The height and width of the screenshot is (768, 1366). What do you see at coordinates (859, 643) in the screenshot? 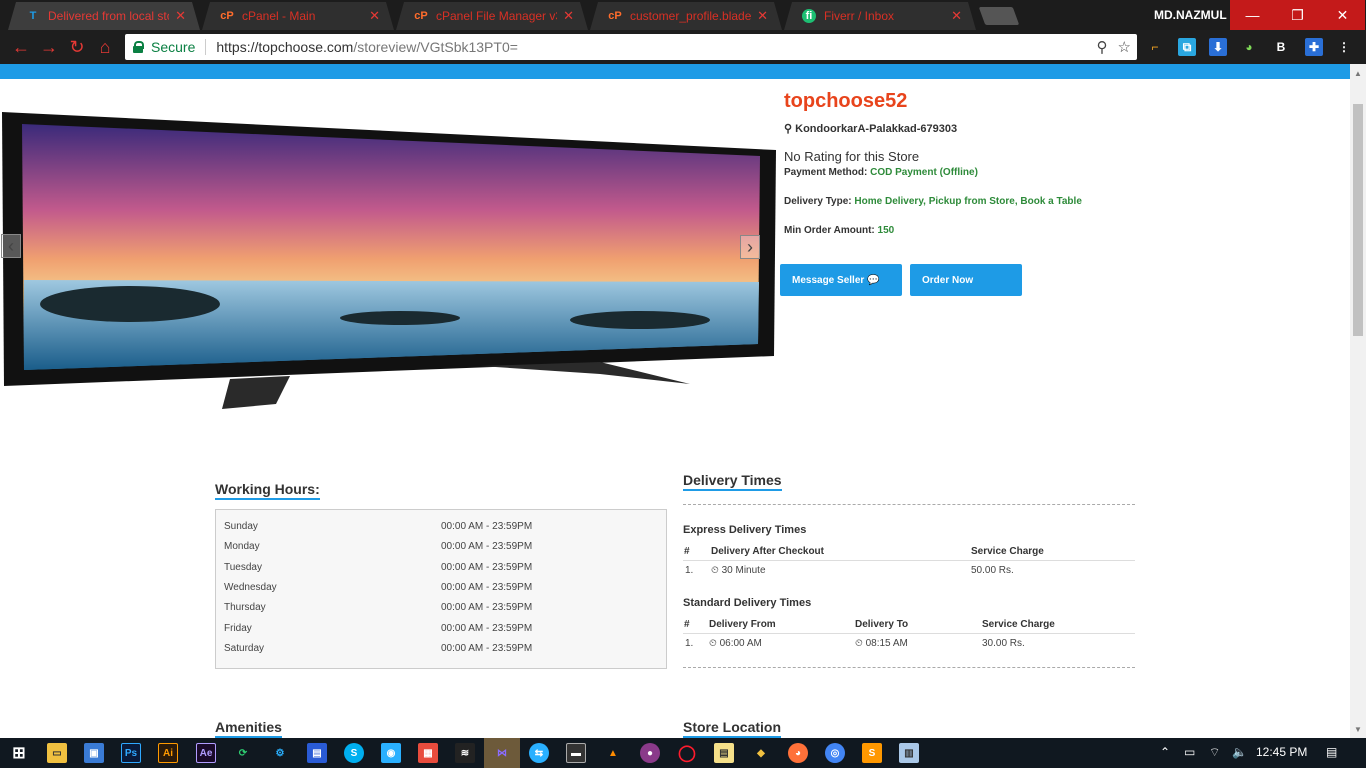
I see `clock-icon: ⏲` at bounding box center [859, 643].